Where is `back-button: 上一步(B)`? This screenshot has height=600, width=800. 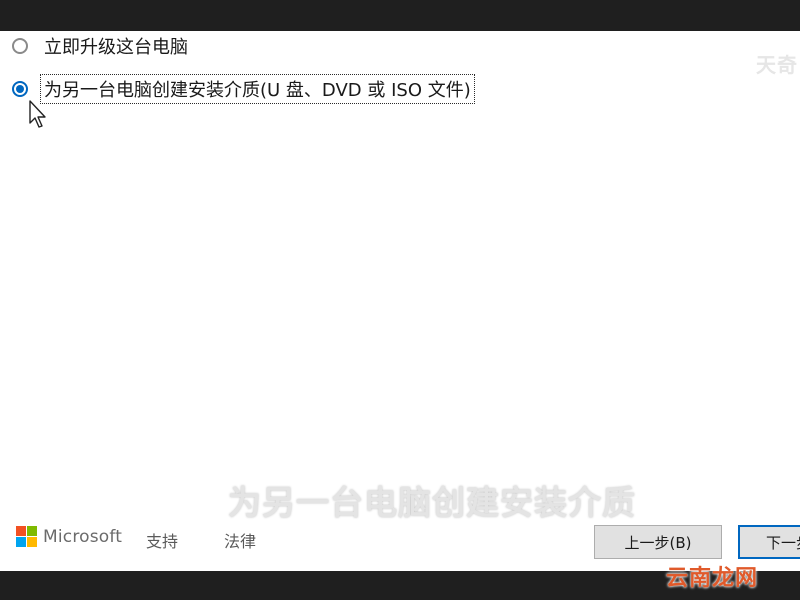 back-button: 上一步(B) is located at coordinates (658, 542).